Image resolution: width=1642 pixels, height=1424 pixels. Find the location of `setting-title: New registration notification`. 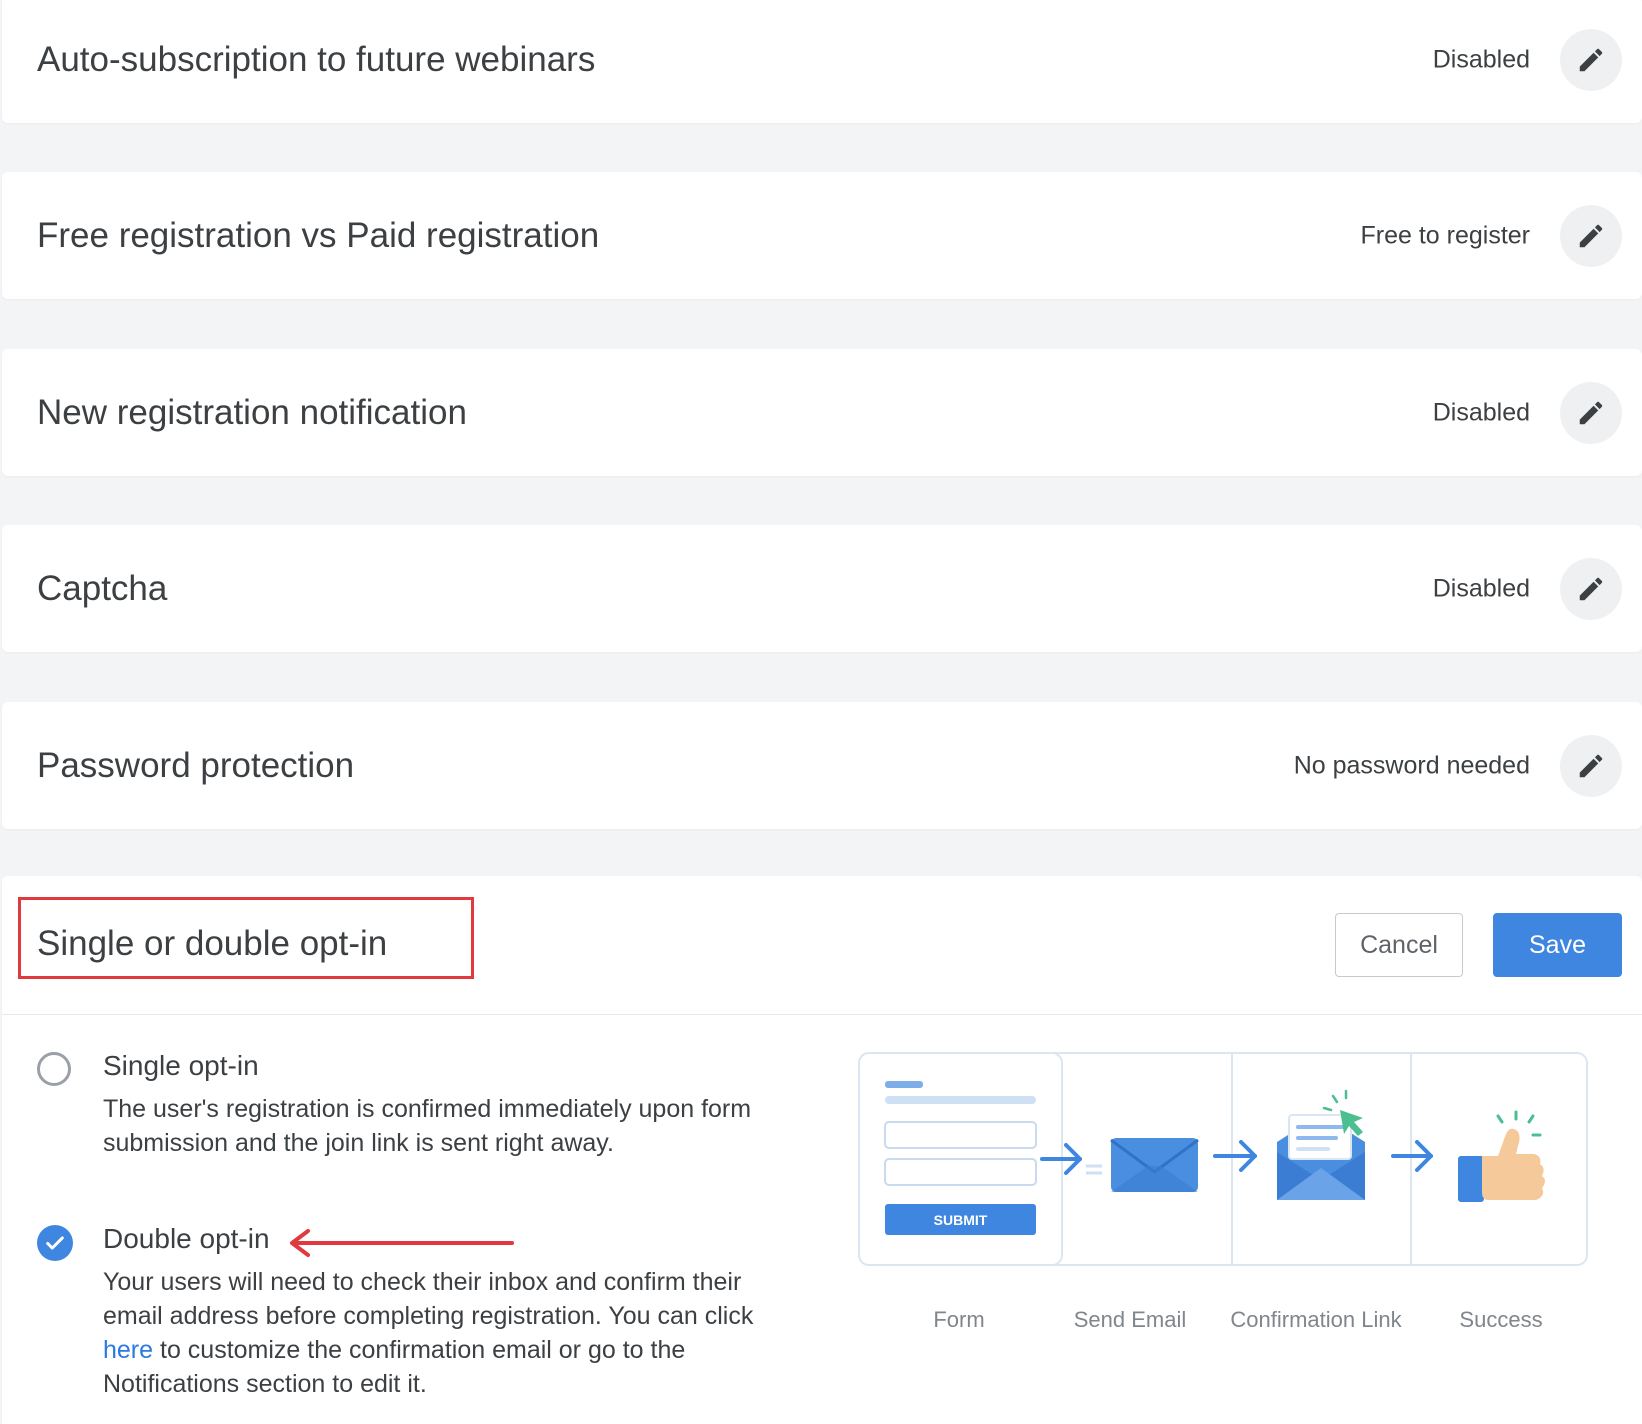

setting-title: New registration notification is located at coordinates (252, 412).